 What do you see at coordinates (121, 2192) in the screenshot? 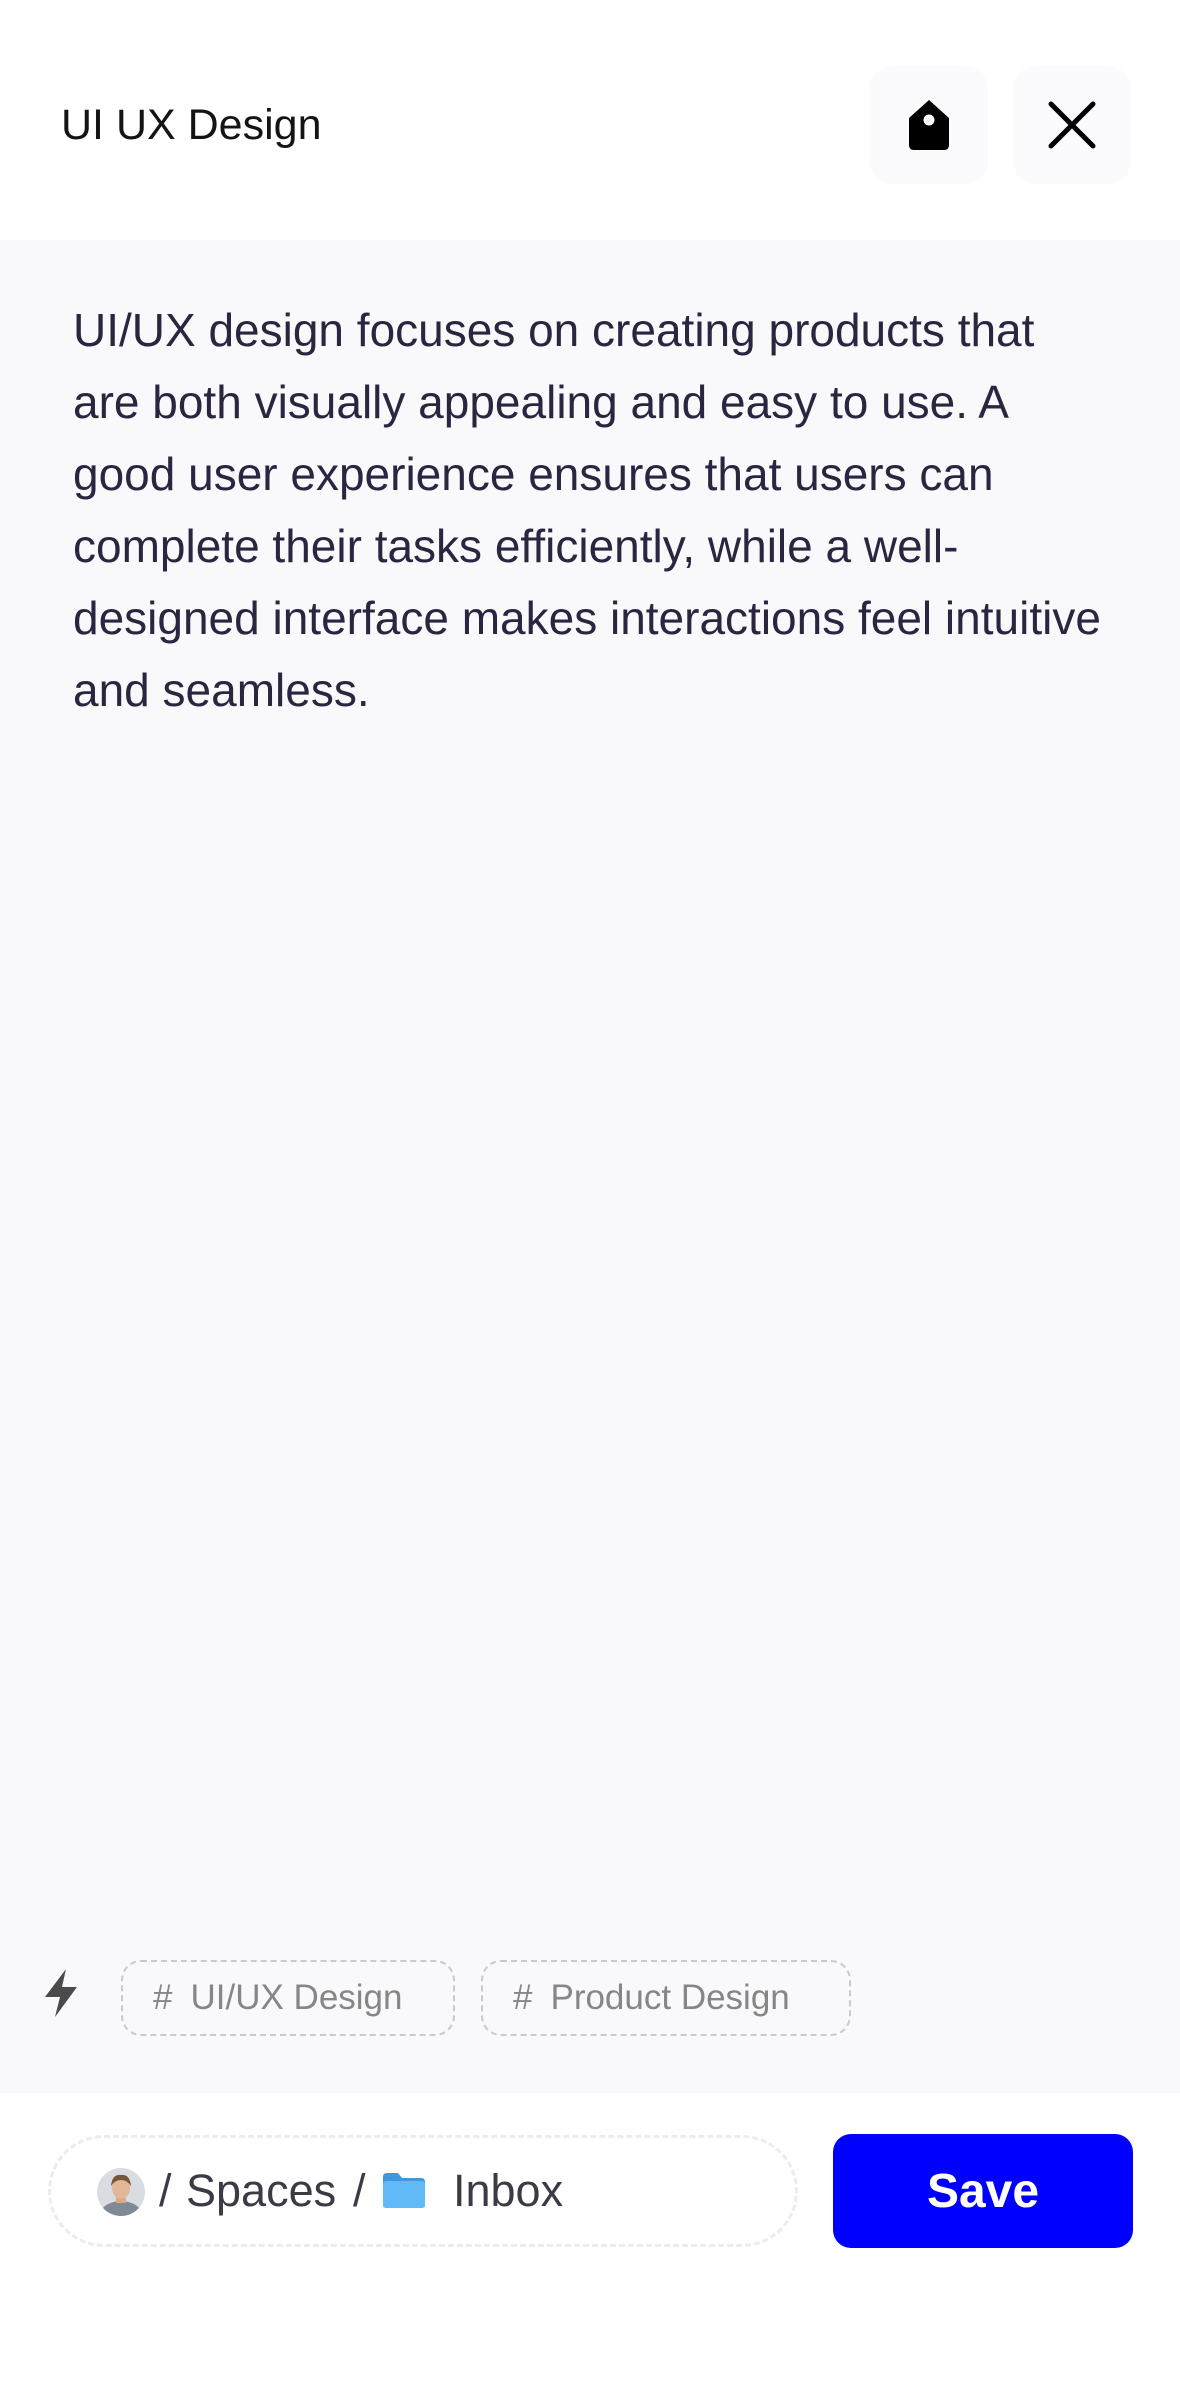
I see `avatar` at bounding box center [121, 2192].